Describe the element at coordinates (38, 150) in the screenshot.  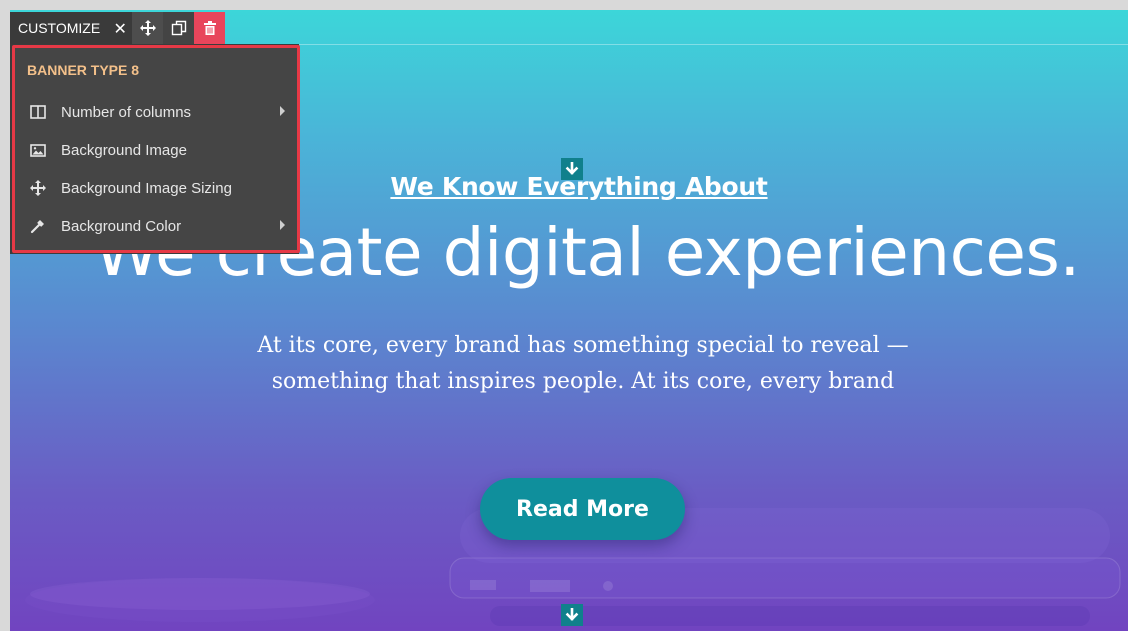
I see `image-icon` at that location.